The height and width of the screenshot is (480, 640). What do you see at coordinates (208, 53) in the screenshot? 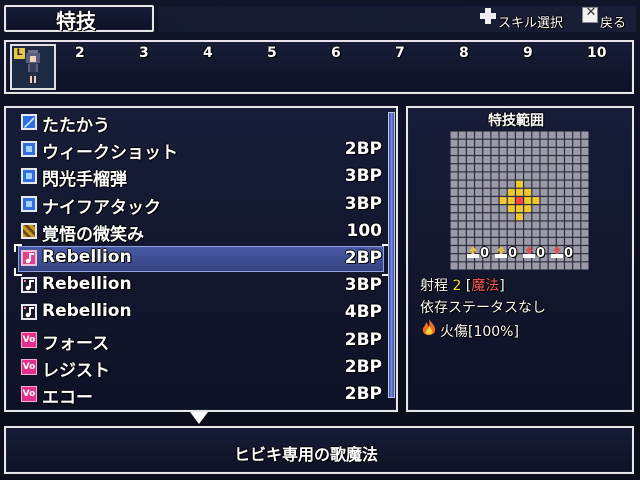
I see `party-slot-4: 4` at bounding box center [208, 53].